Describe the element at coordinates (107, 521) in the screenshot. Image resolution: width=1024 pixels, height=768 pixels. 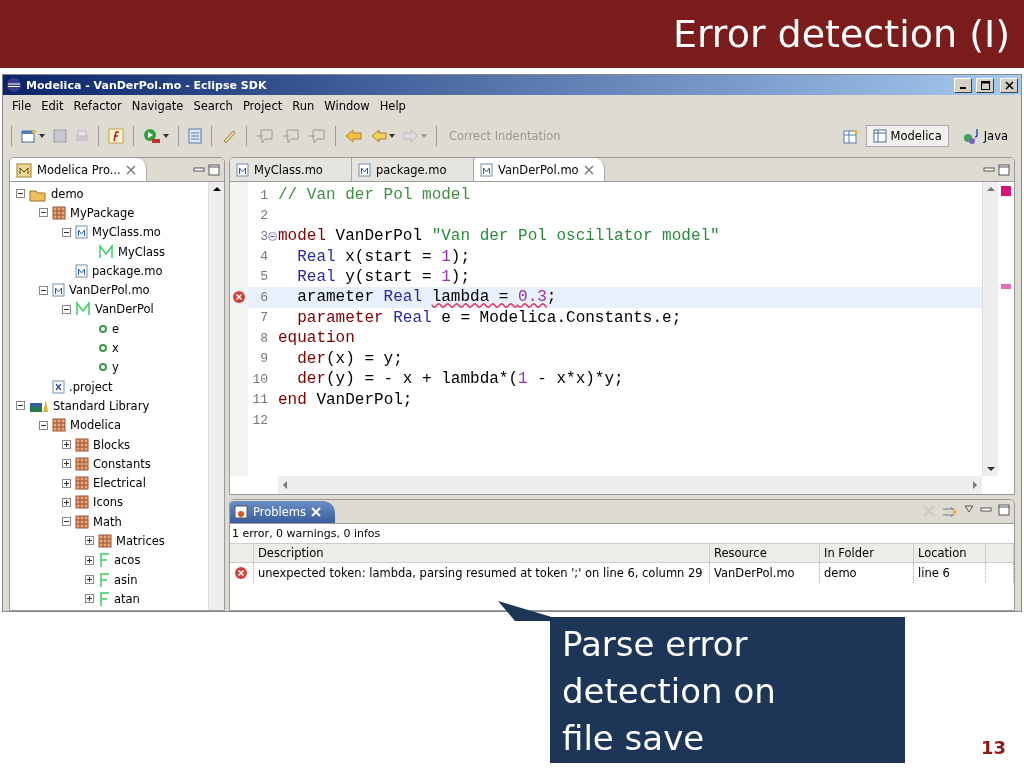
I see `tree-item: Math` at that location.